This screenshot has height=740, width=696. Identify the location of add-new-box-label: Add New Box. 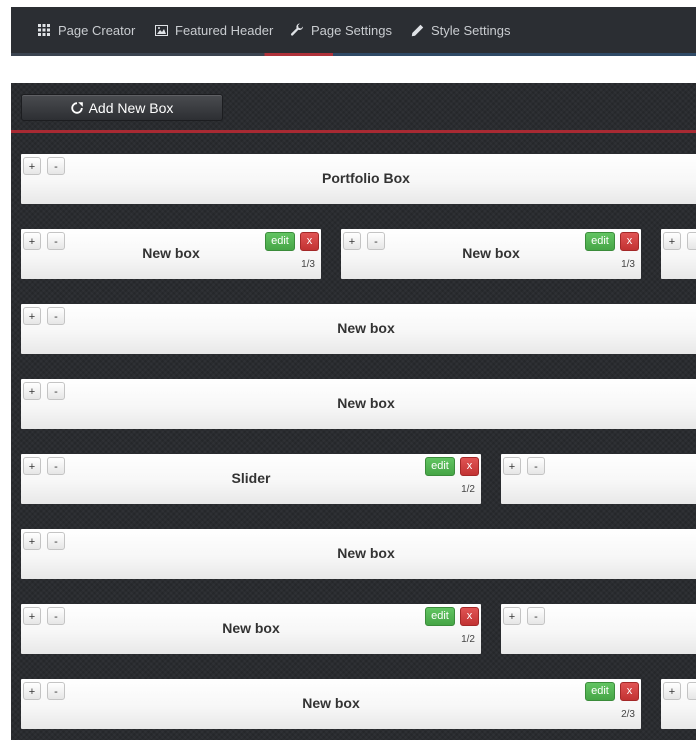
(131, 107).